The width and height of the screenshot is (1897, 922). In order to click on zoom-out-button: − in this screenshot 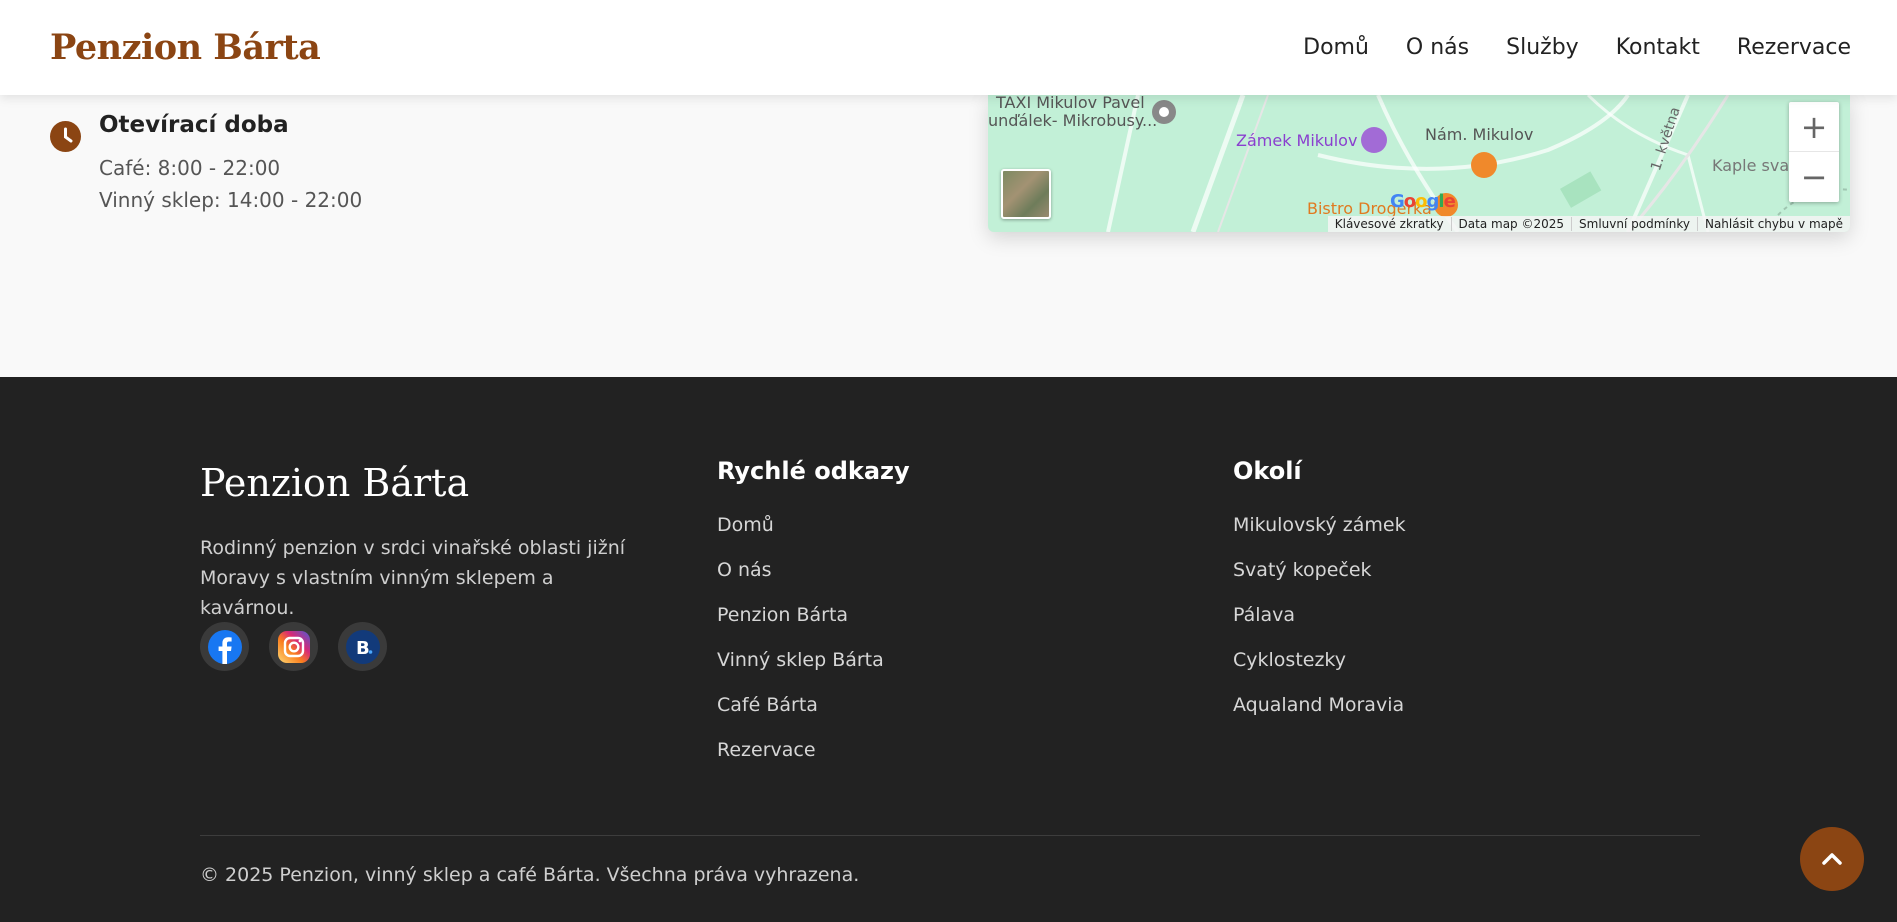, I will do `click(1814, 177)`.